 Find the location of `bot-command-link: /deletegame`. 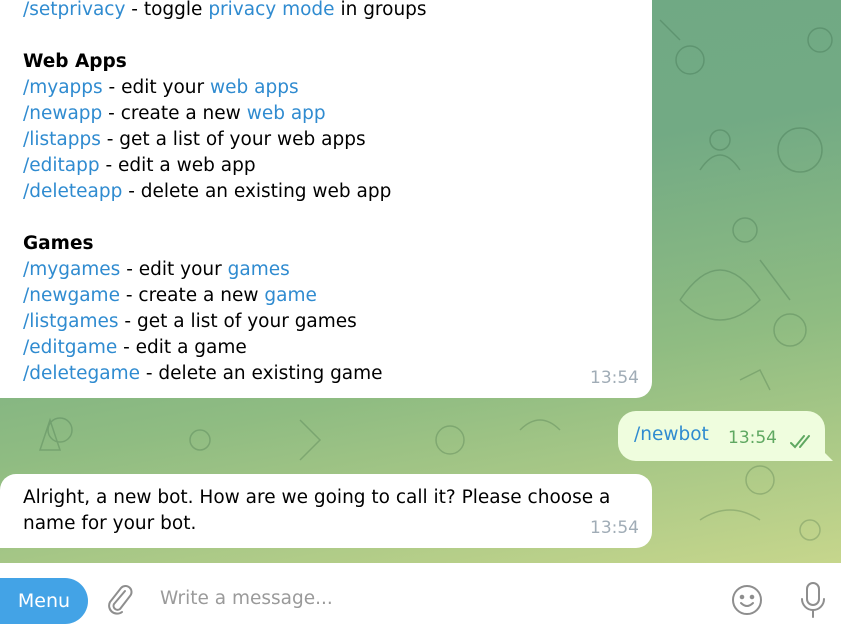

bot-command-link: /deletegame is located at coordinates (81, 373).